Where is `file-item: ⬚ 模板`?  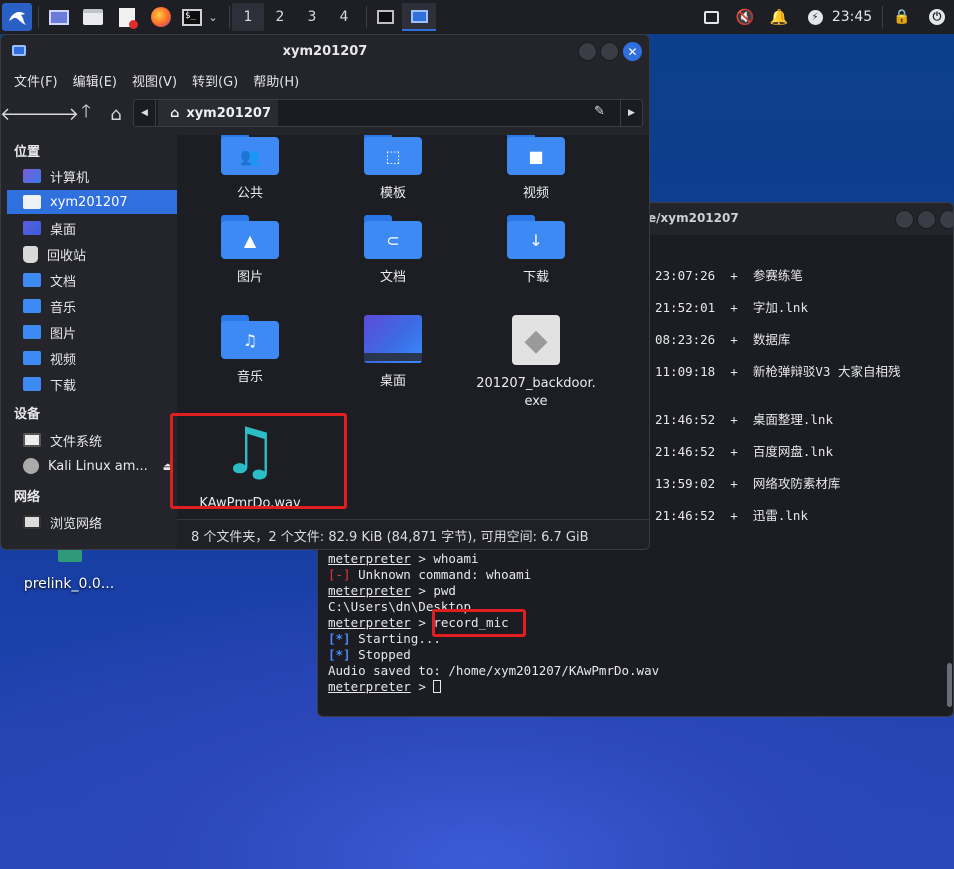 file-item: ⬚ 模板 is located at coordinates (393, 169).